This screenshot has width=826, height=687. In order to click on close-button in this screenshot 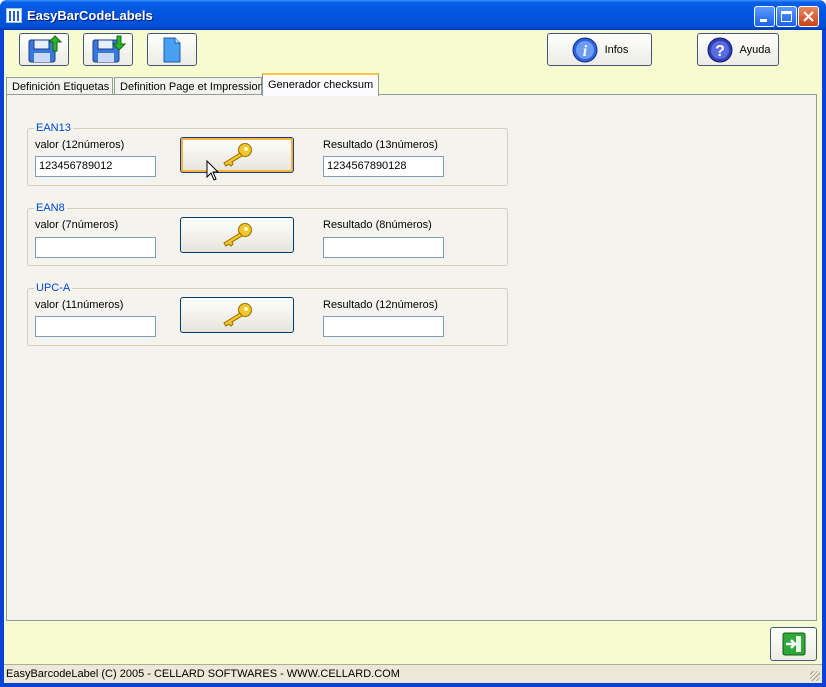, I will do `click(808, 16)`.